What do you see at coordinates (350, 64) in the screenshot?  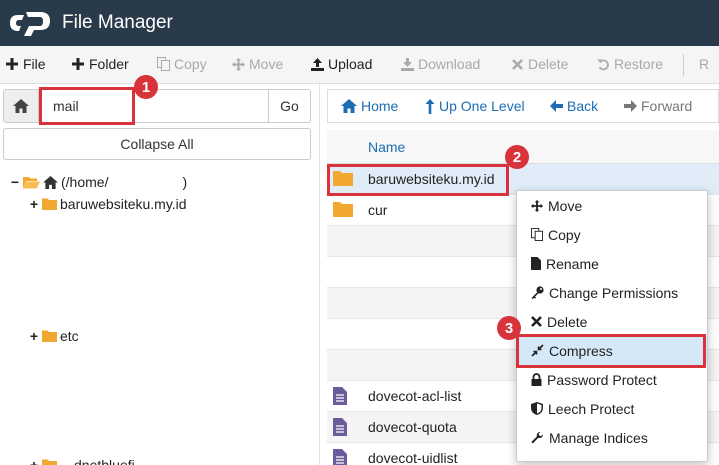 I see `upload-label: Upload` at bounding box center [350, 64].